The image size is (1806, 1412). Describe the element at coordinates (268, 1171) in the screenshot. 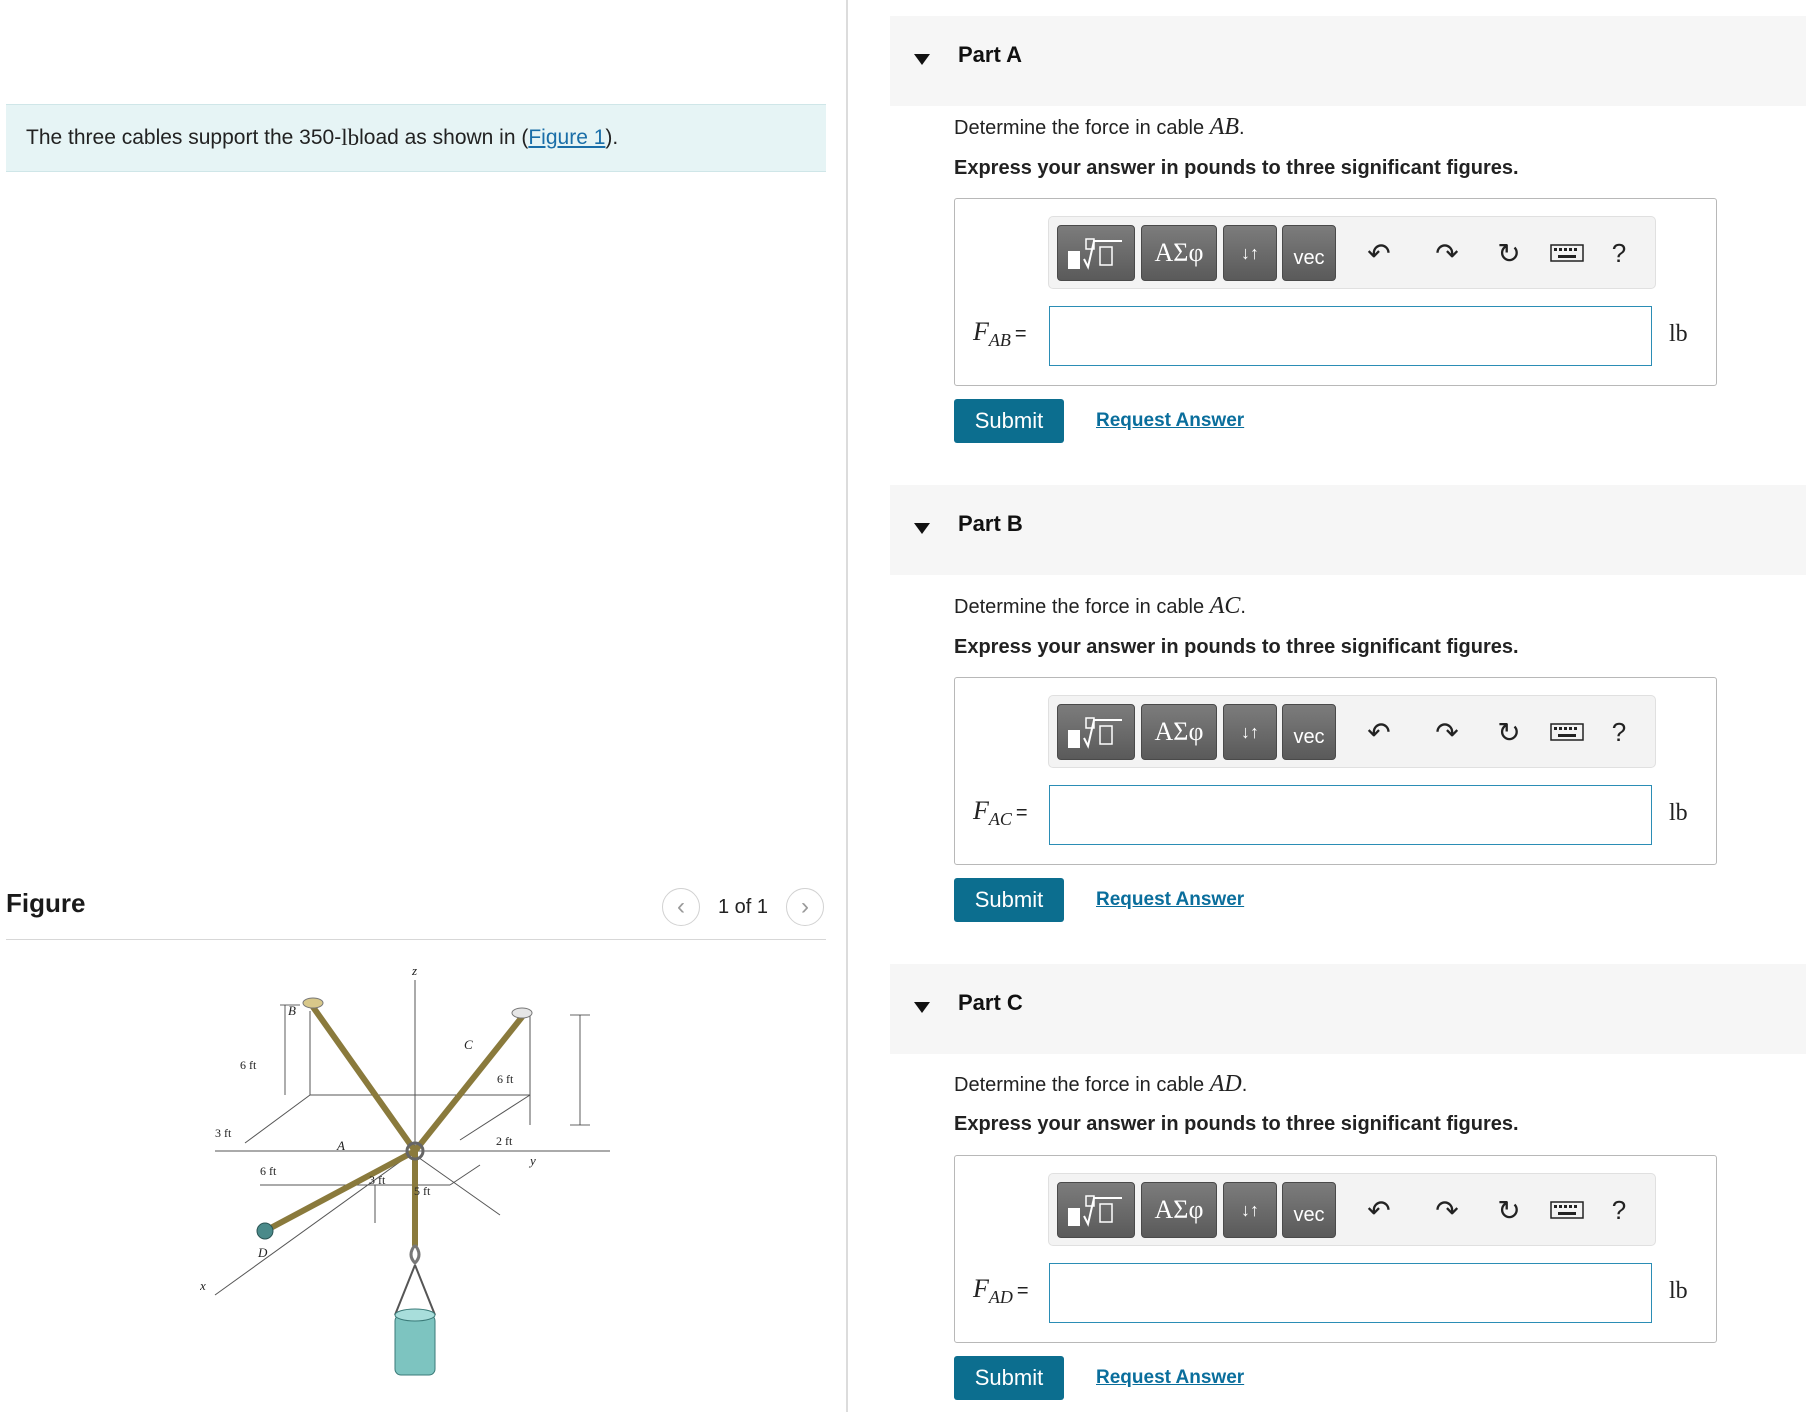

I see `dim-6ft-bottom: 6 ft` at that location.